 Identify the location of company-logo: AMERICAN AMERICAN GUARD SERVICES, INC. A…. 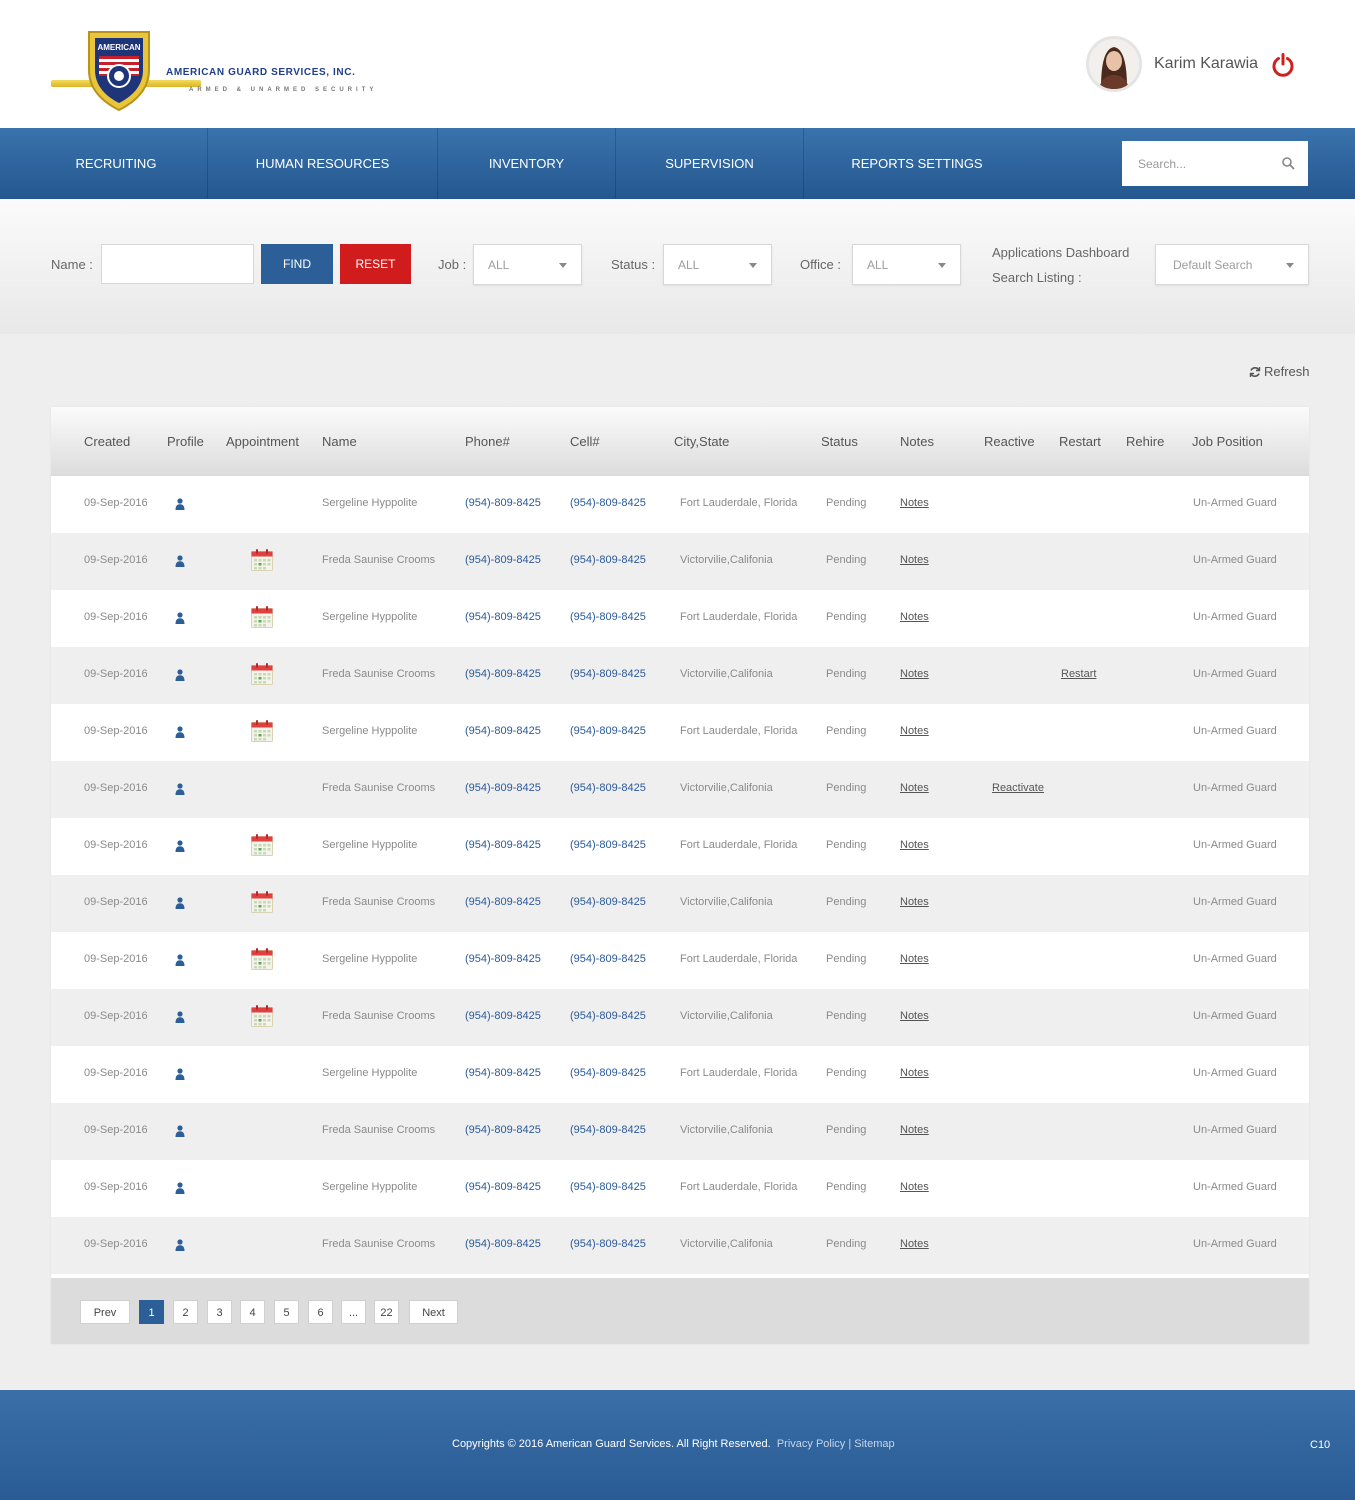
(212, 70).